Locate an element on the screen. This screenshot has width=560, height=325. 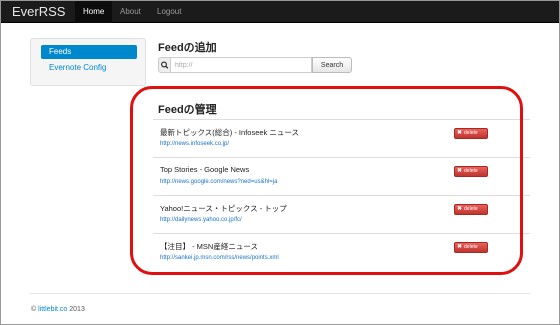
feed-name: Yahoo!ニュース・トピックス - トップ is located at coordinates (223, 208).